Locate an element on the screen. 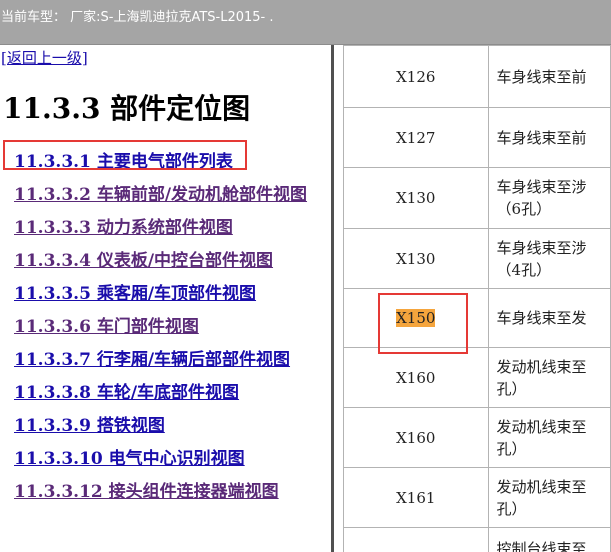  toc-link-11-3-3-8: 11.3.3.8 车轮/车底部件视图 is located at coordinates (126, 393).